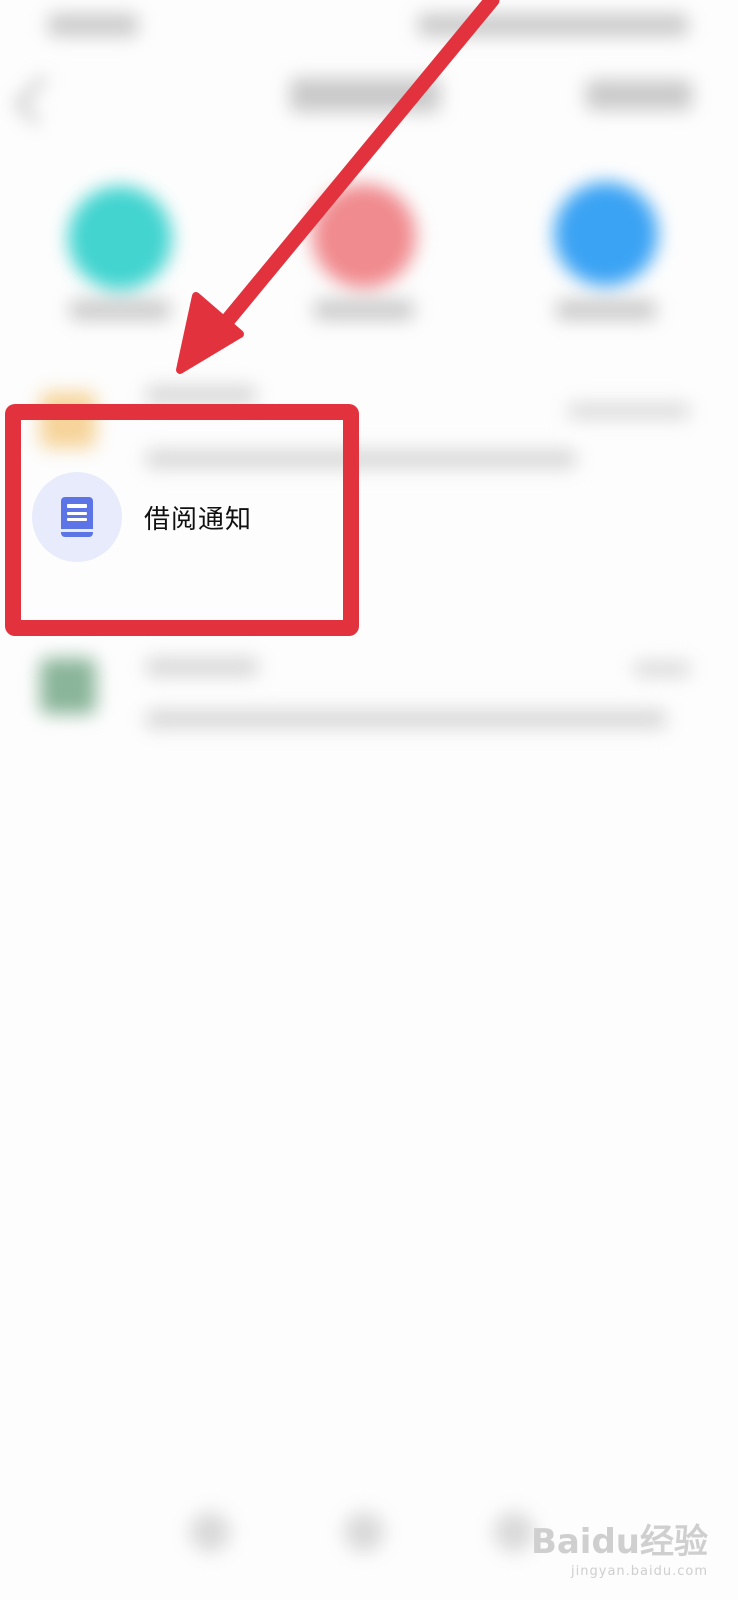 Image resolution: width=738 pixels, height=1600 pixels. I want to click on list-item-preview, so click(406, 719).